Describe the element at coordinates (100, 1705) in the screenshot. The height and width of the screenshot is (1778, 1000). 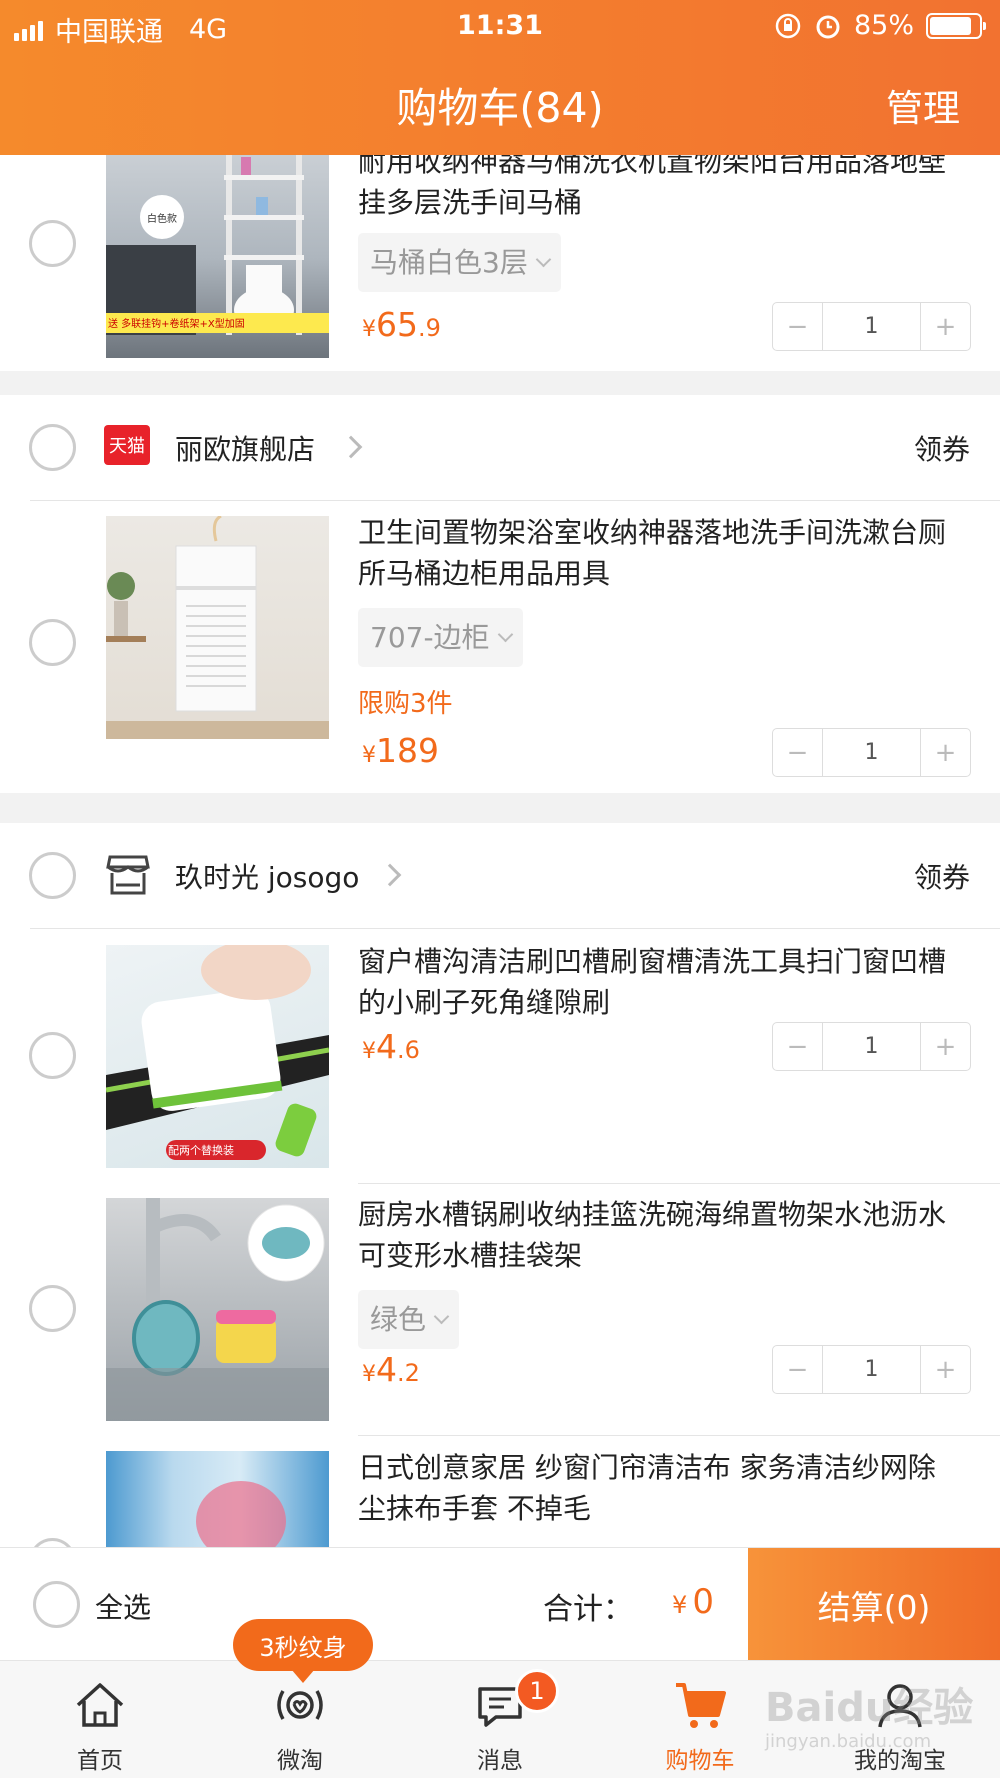
I see `home-icon` at that location.